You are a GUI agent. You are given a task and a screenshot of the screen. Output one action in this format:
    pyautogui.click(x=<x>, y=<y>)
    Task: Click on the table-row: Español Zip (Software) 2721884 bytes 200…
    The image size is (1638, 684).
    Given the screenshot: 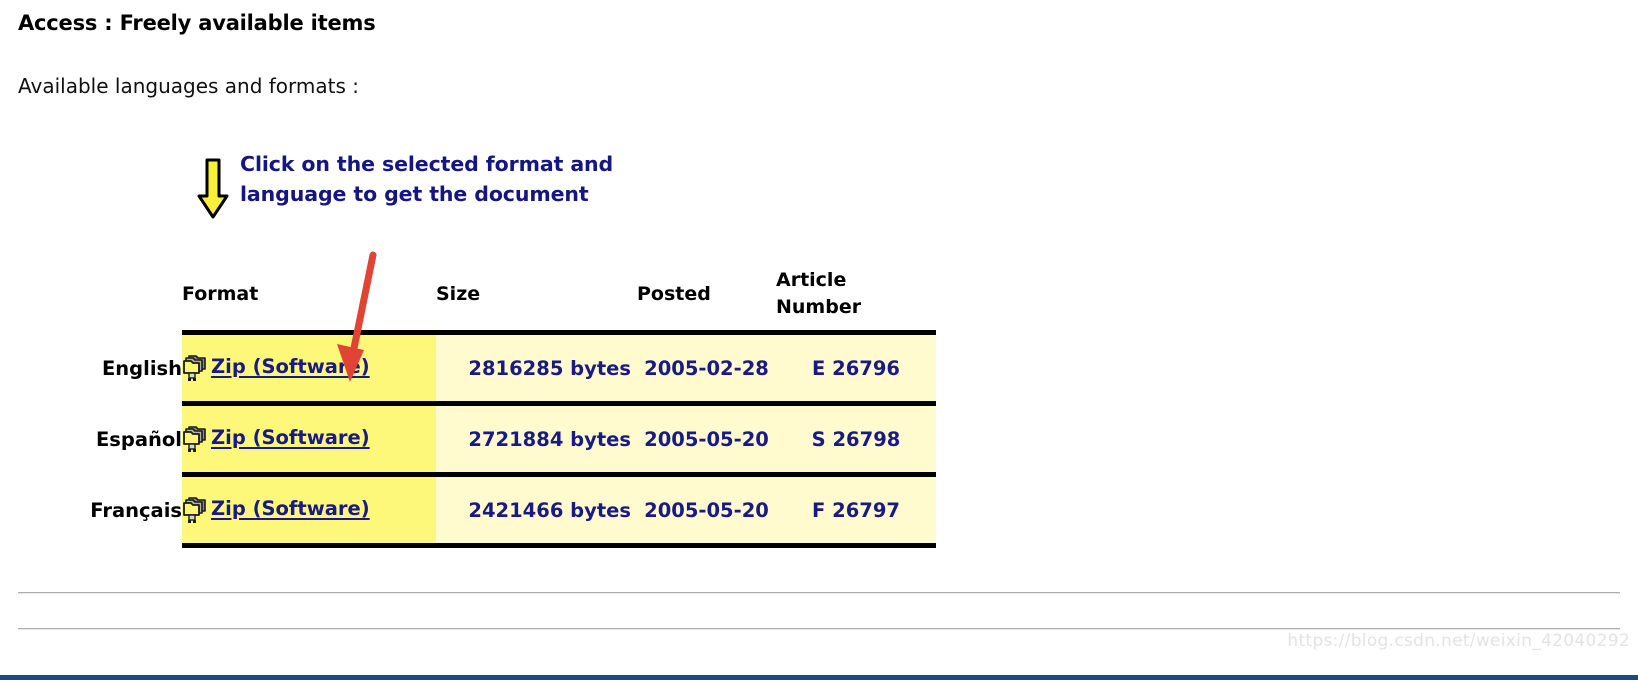 What is the action you would take?
    pyautogui.click(x=468, y=439)
    